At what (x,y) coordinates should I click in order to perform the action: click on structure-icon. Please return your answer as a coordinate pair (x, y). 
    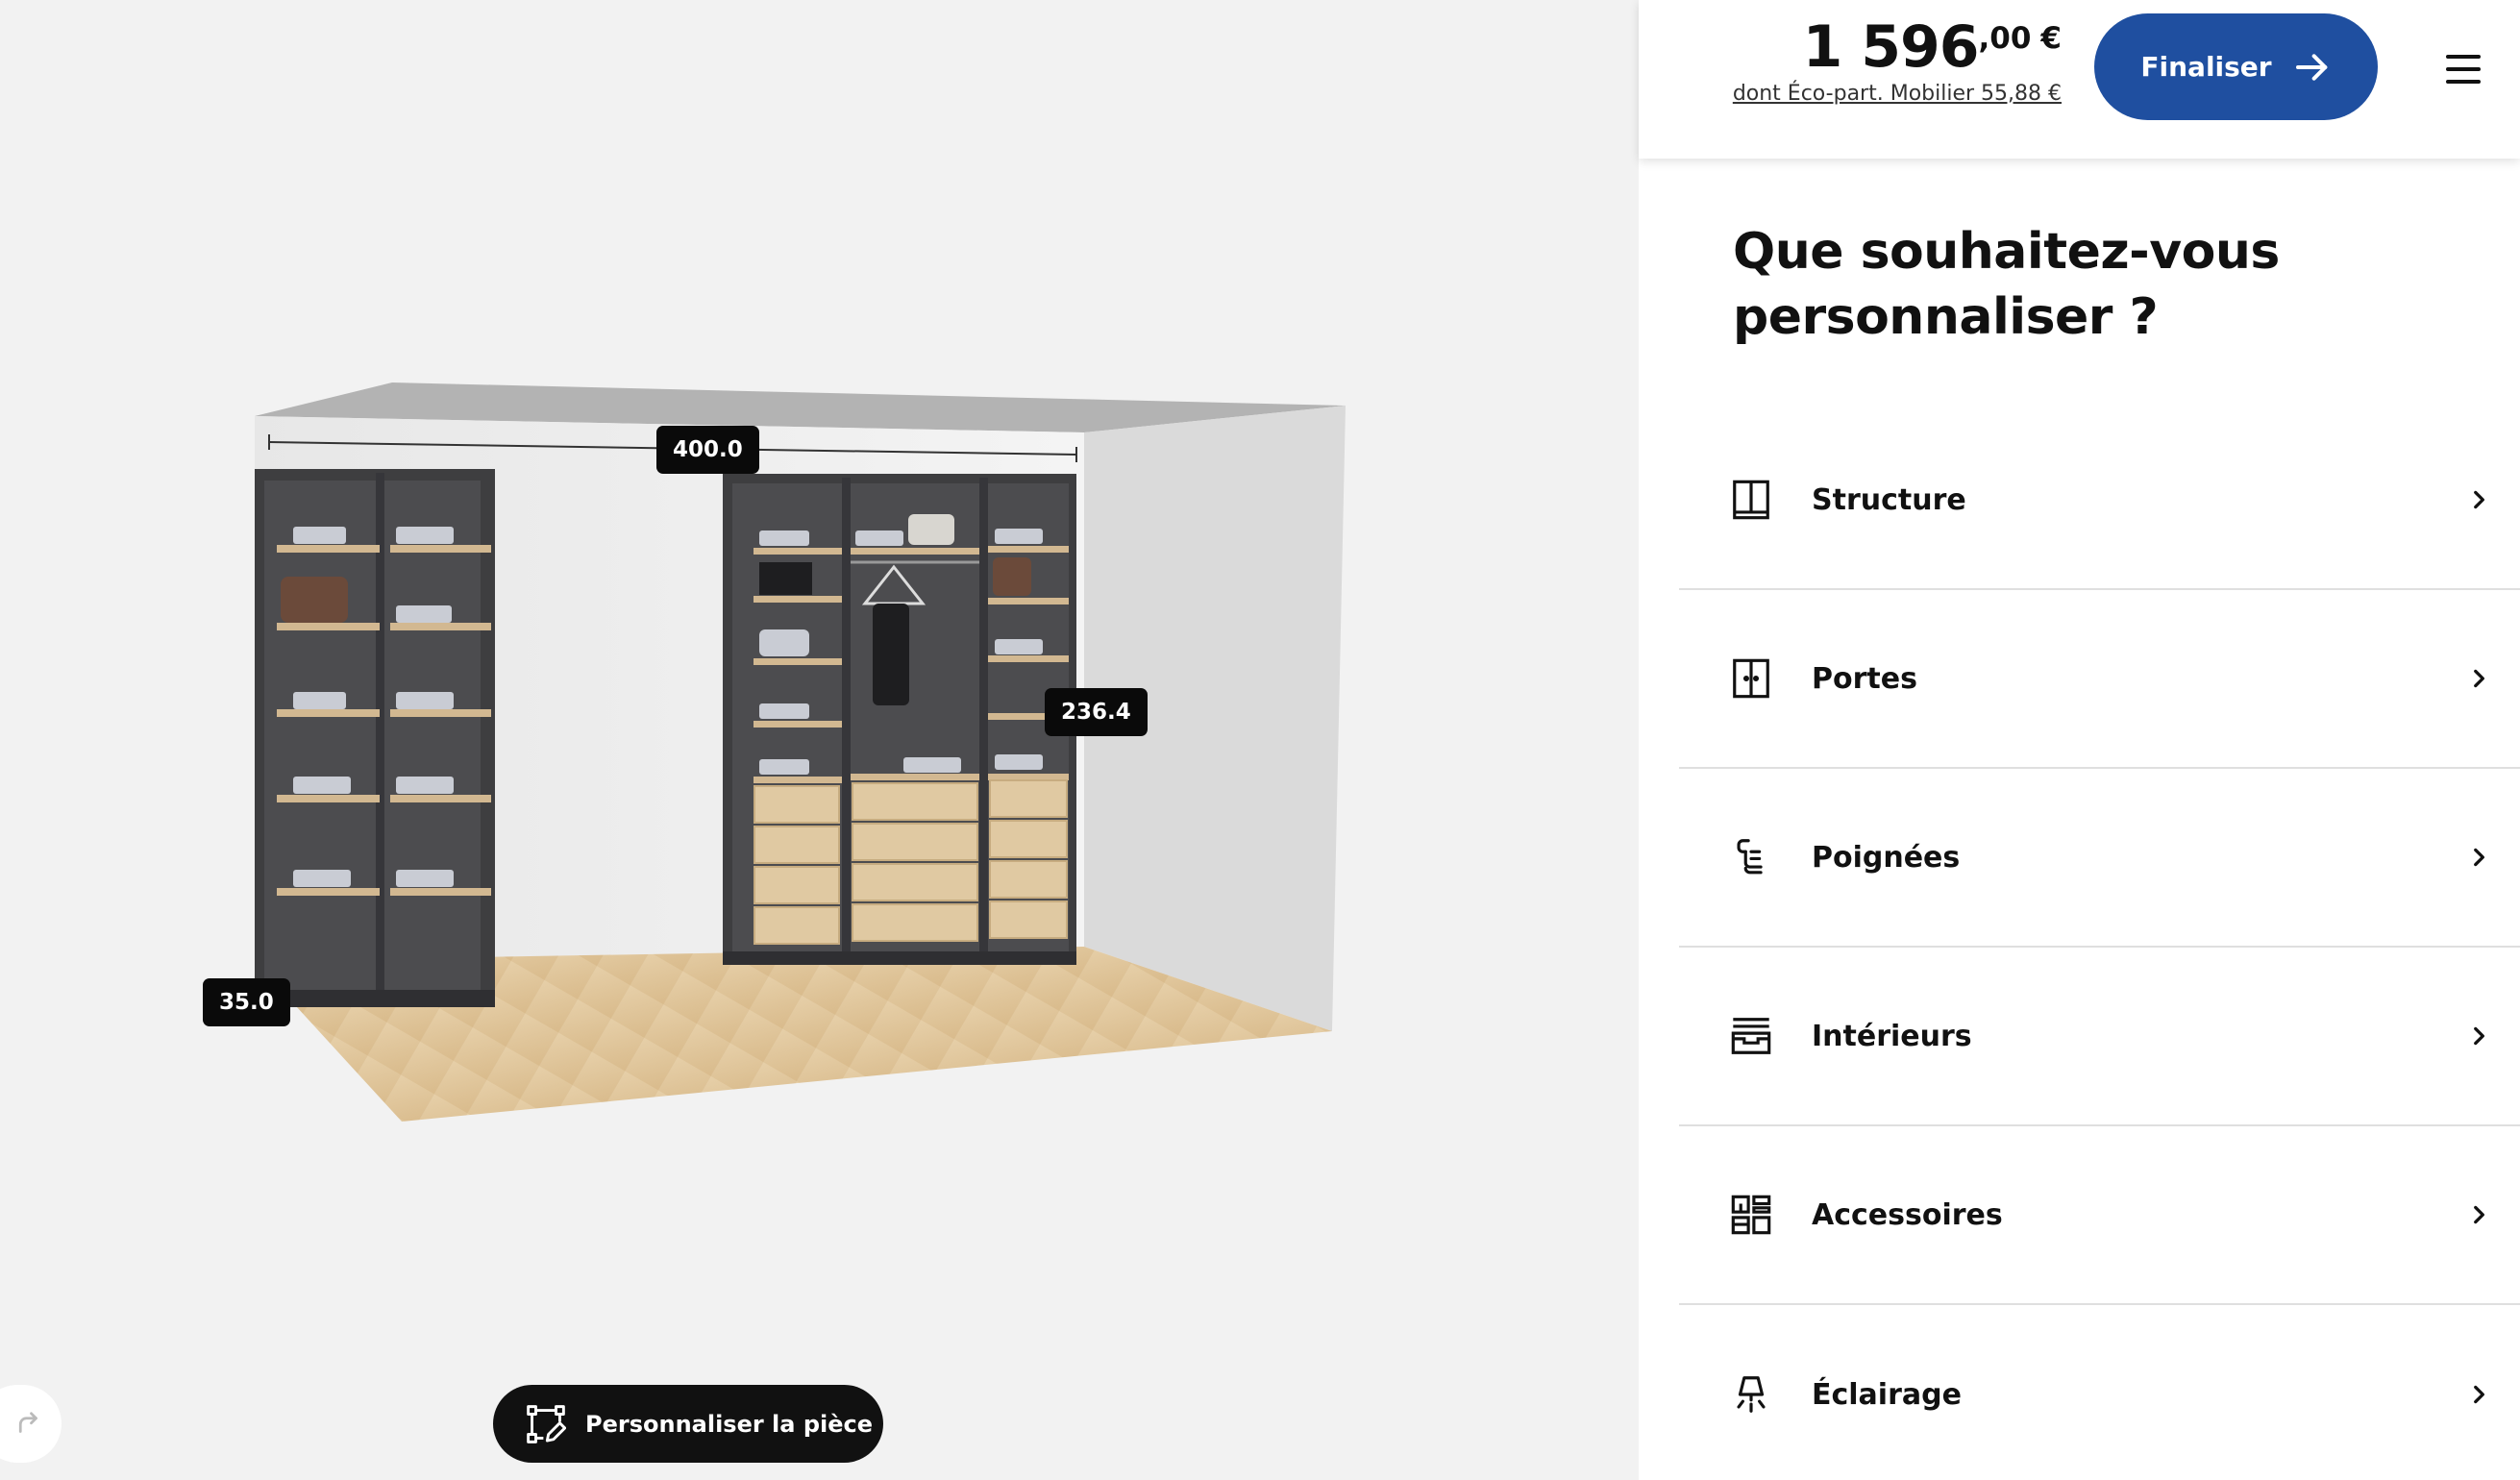
    Looking at the image, I should click on (1751, 500).